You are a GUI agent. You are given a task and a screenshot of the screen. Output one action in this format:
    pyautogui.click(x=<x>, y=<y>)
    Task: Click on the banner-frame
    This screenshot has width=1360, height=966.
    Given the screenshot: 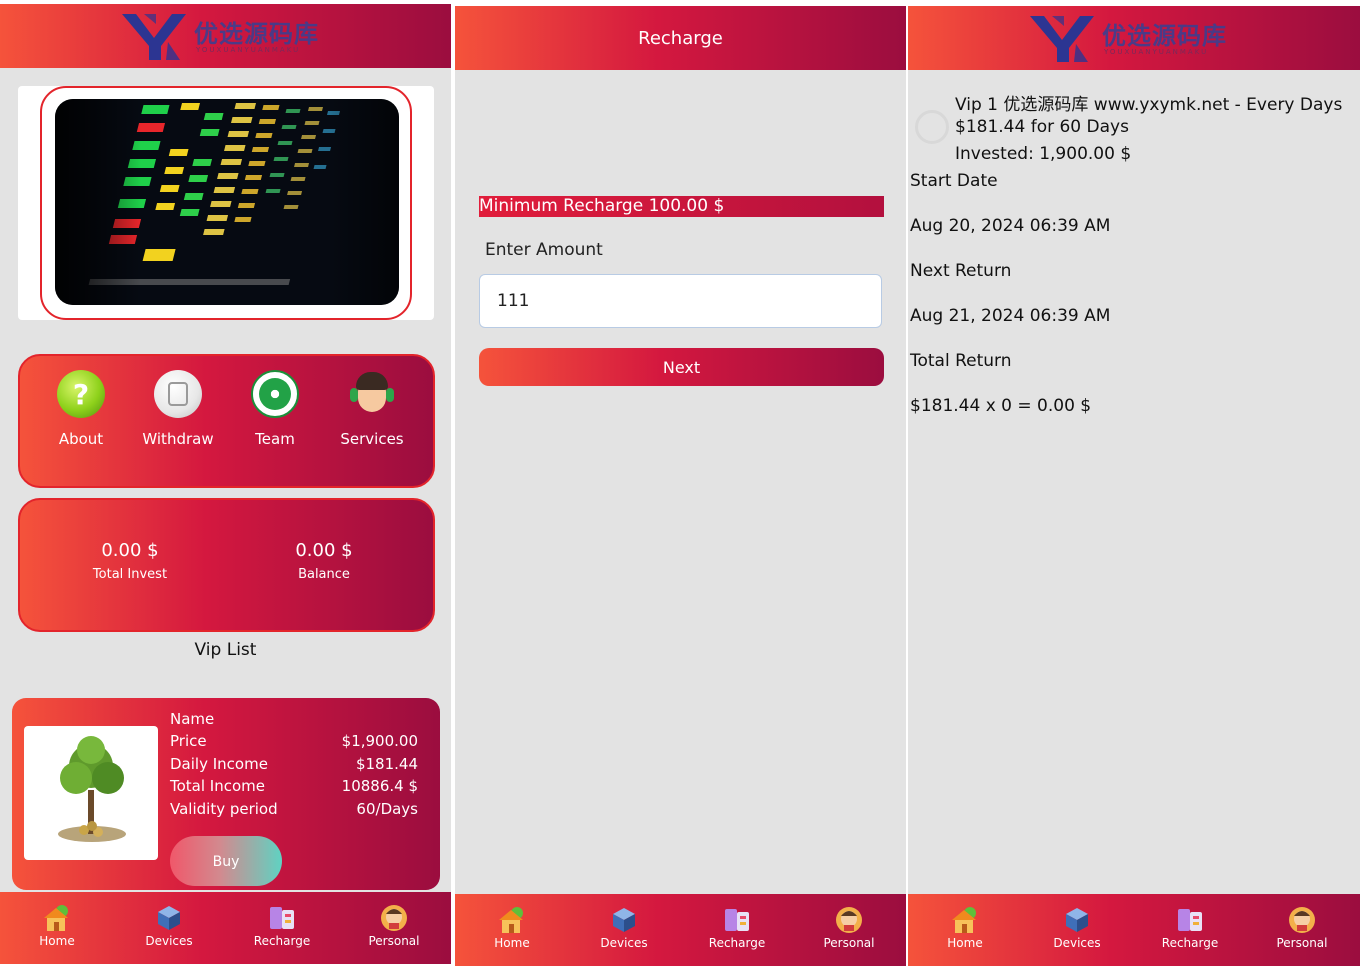 What is the action you would take?
    pyautogui.click(x=226, y=203)
    